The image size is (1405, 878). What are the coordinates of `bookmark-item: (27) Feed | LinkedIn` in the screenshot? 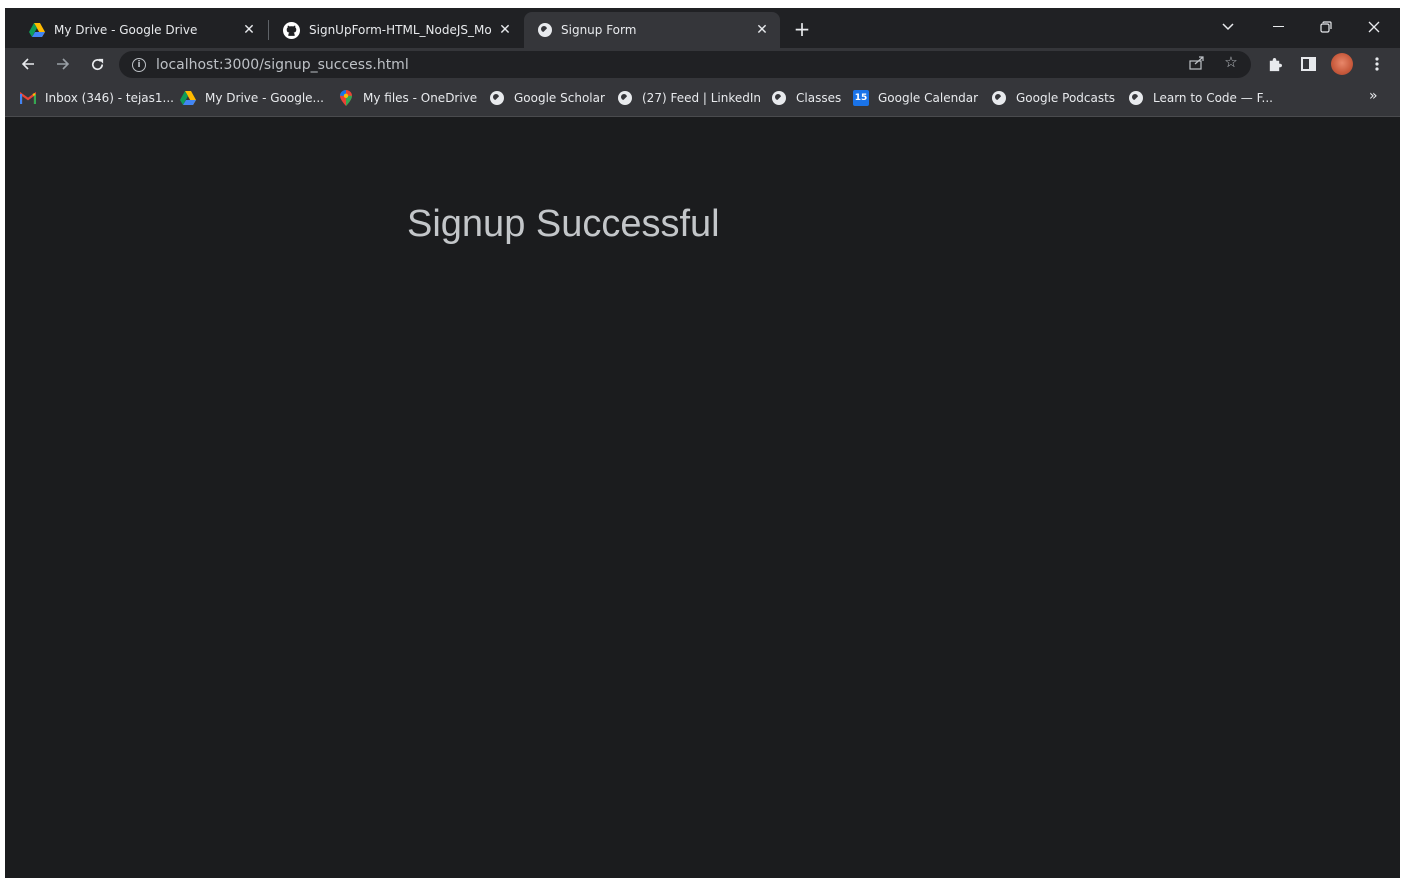 It's located at (689, 98).